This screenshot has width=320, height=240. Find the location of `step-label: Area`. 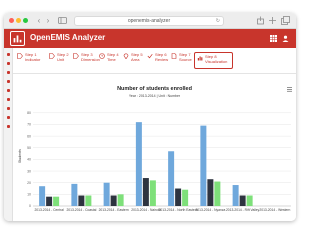

step-label: Area is located at coordinates (135, 59).